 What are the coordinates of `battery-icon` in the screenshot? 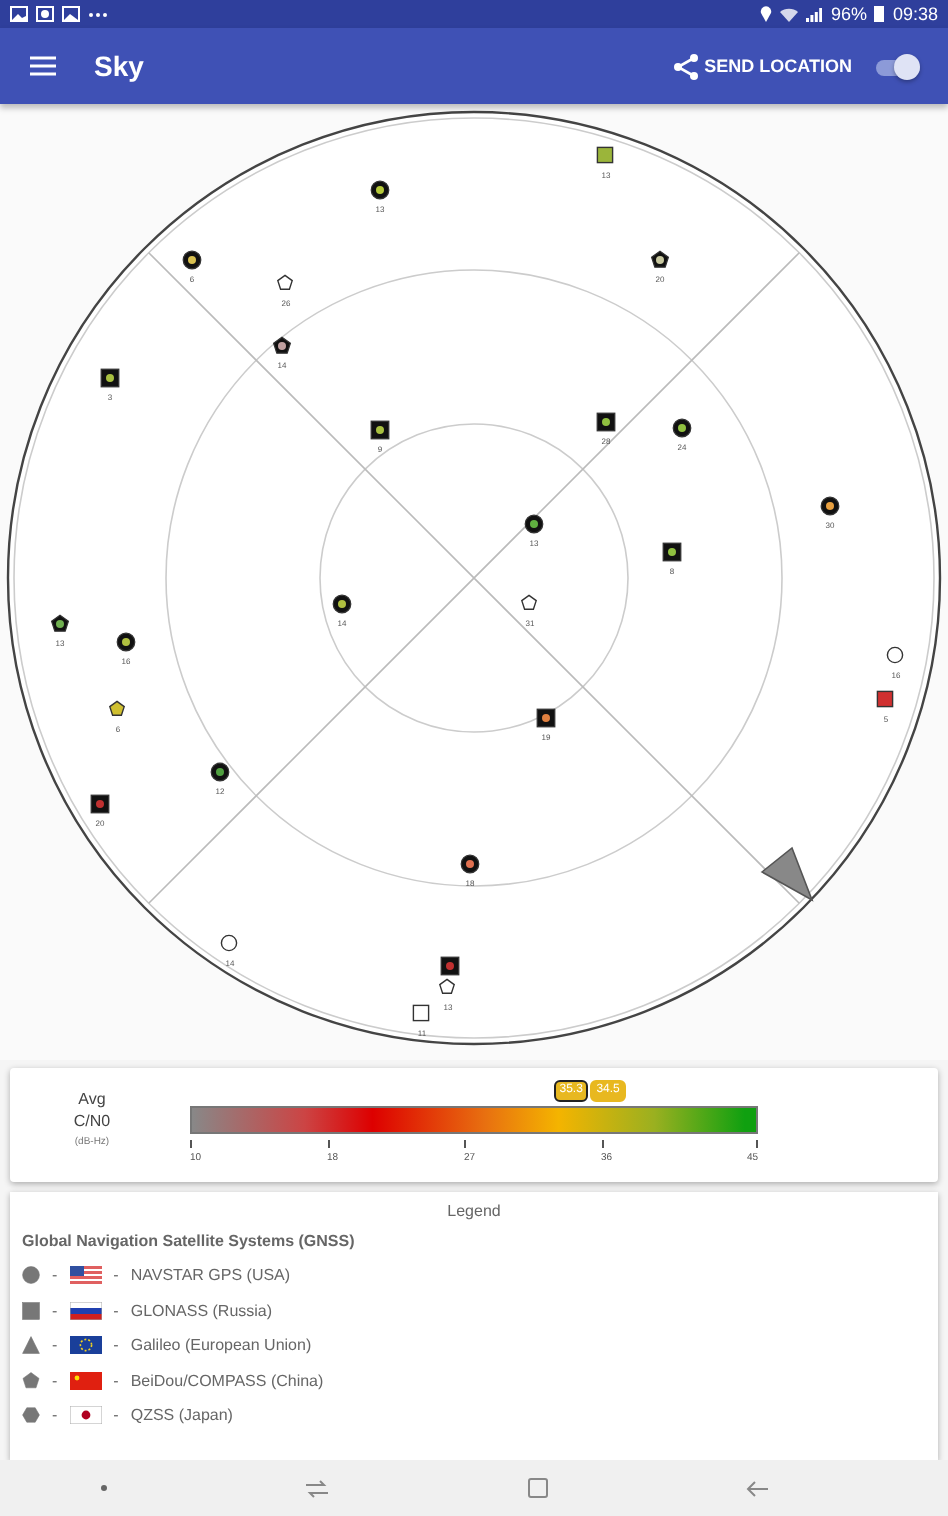 It's located at (879, 14).